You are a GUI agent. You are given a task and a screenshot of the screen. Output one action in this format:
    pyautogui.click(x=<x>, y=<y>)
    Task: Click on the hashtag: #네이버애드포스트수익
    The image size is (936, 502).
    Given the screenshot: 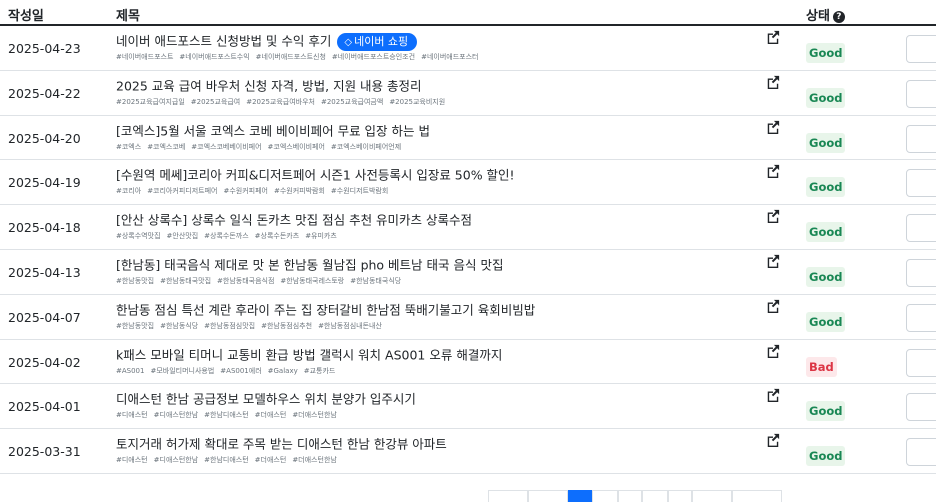 What is the action you would take?
    pyautogui.click(x=214, y=57)
    